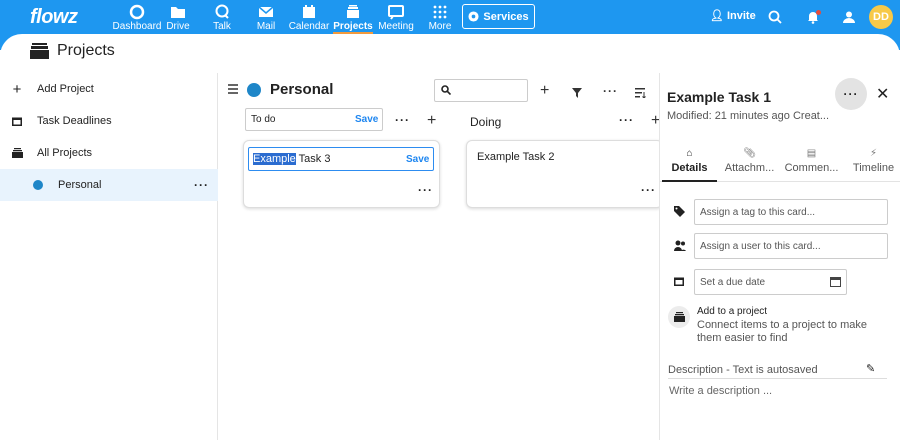 This screenshot has height=440, width=900. Describe the element at coordinates (873, 168) in the screenshot. I see `tab-label: Timeline` at that location.